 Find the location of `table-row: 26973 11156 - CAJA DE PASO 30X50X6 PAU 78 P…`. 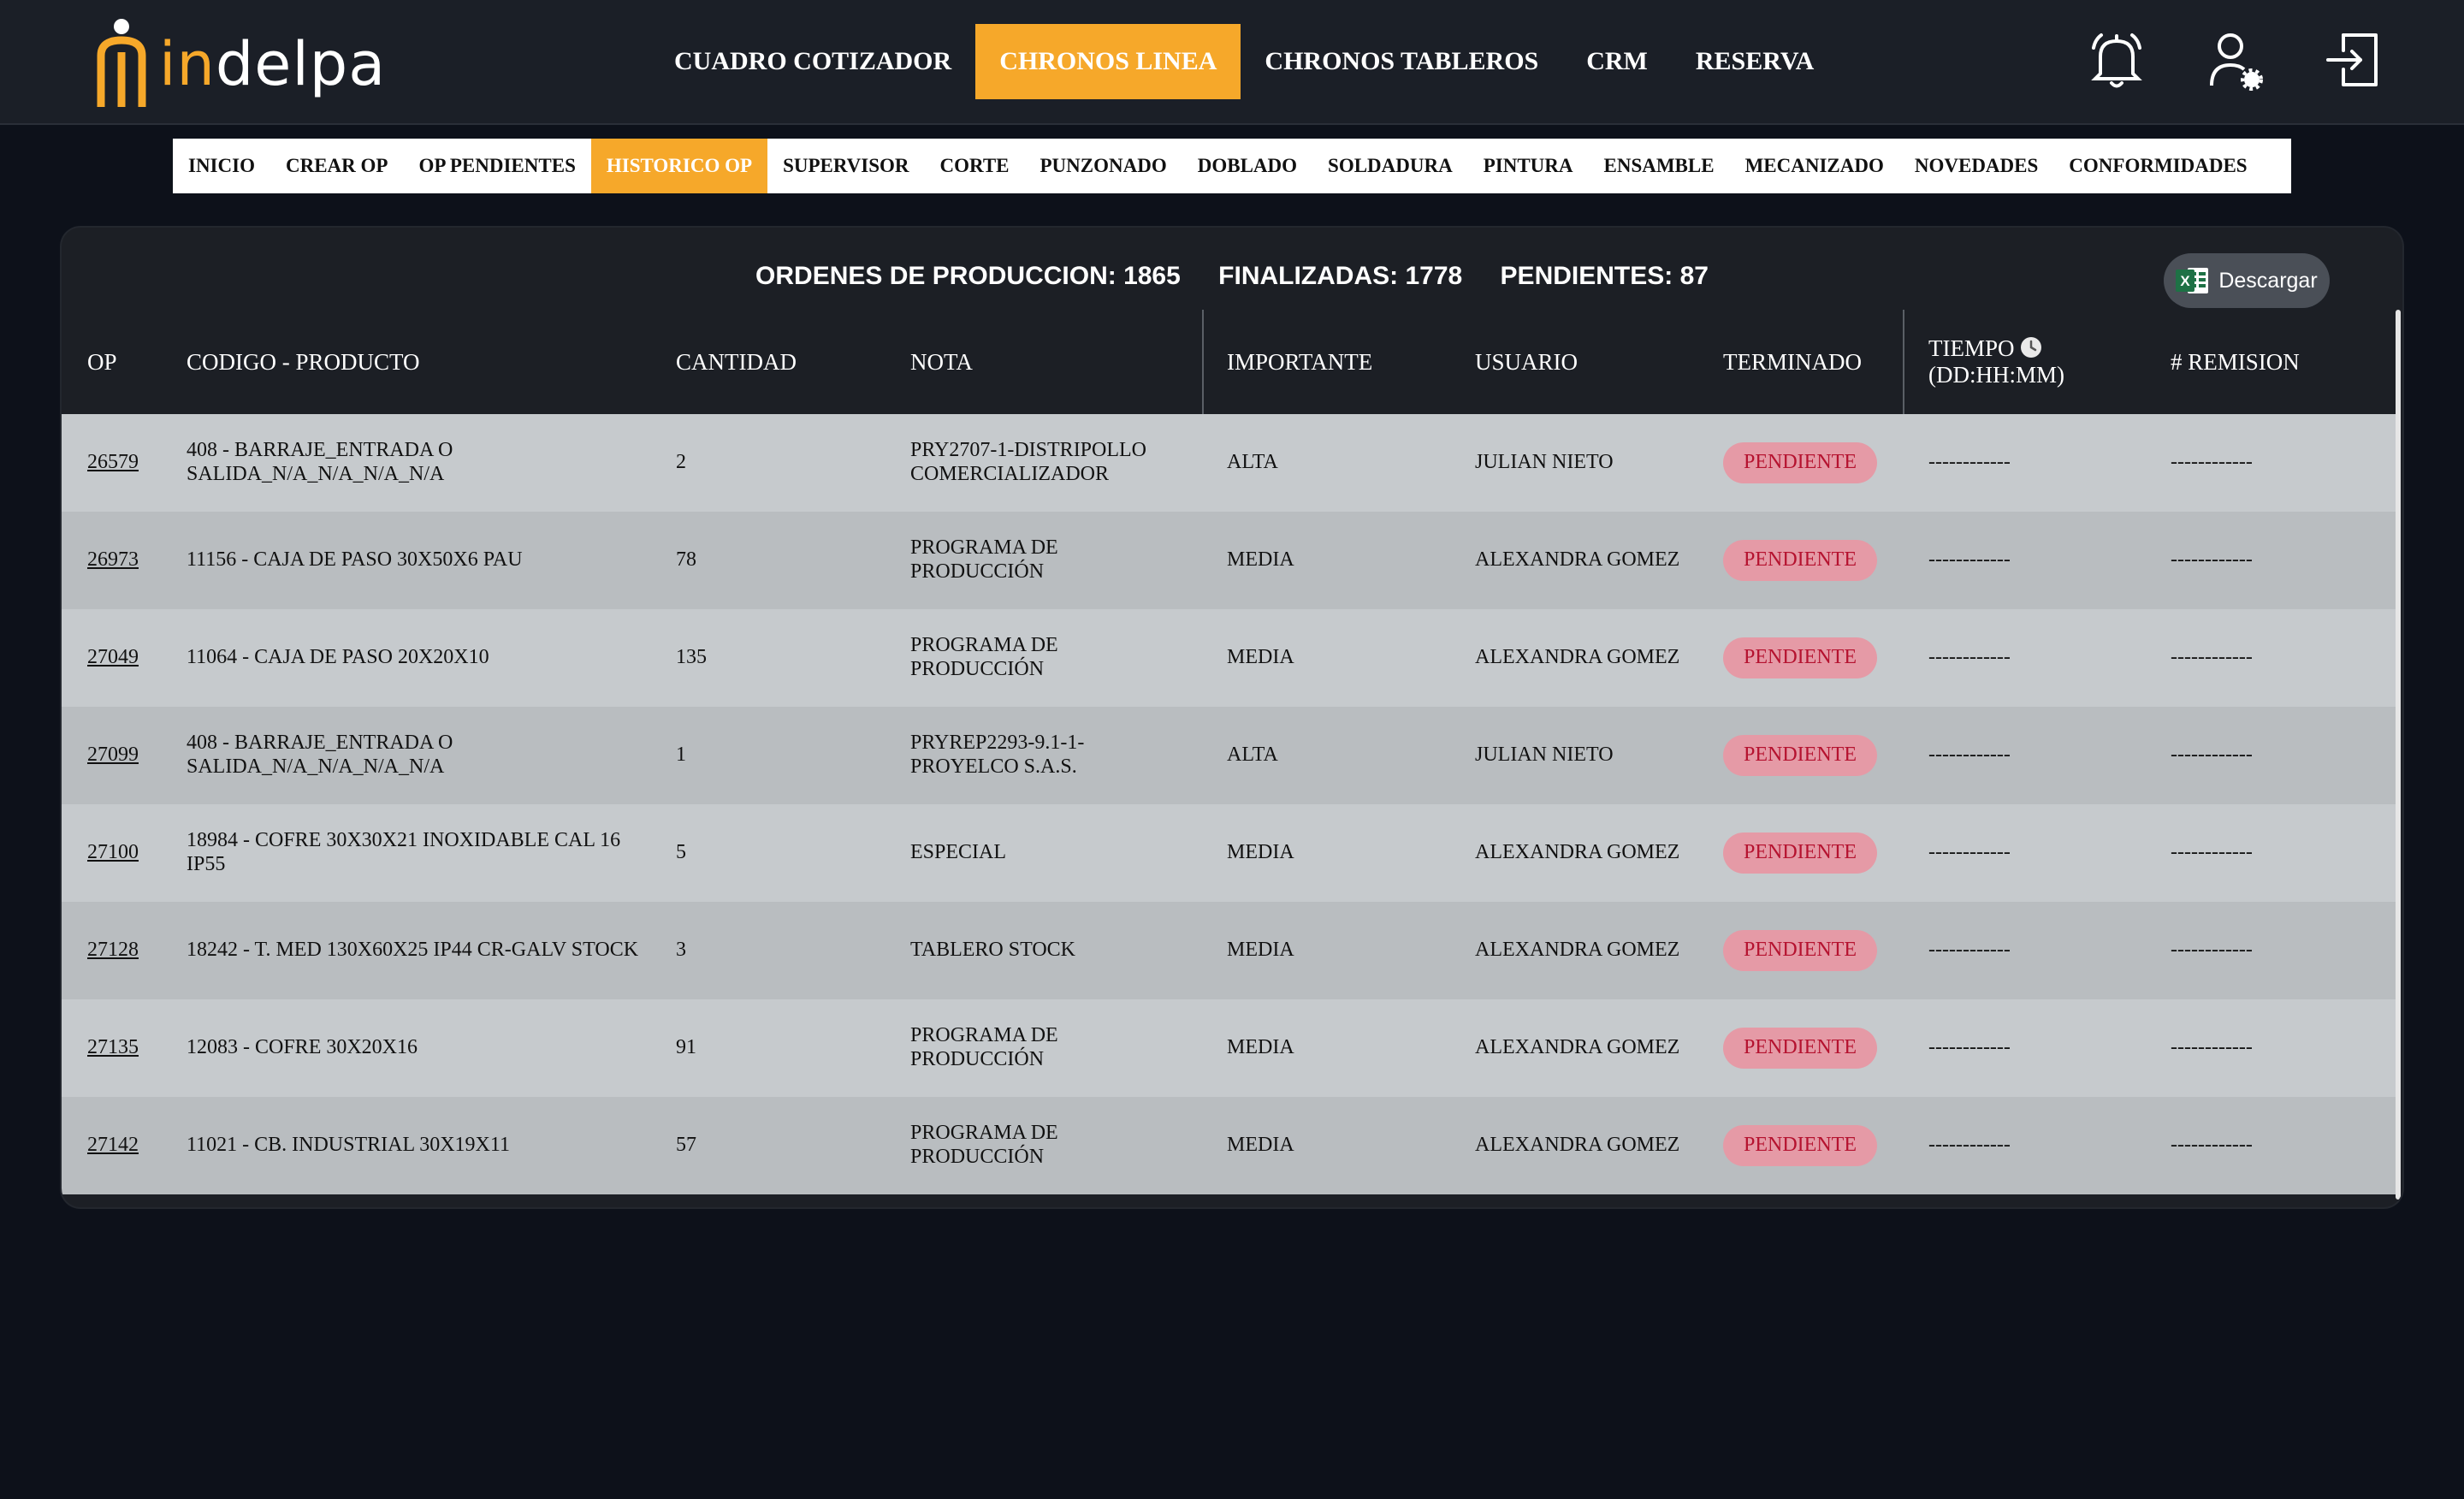

table-row: 26973 11156 - CAJA DE PASO 30X50X6 PAU 78 P… is located at coordinates (1229, 561).